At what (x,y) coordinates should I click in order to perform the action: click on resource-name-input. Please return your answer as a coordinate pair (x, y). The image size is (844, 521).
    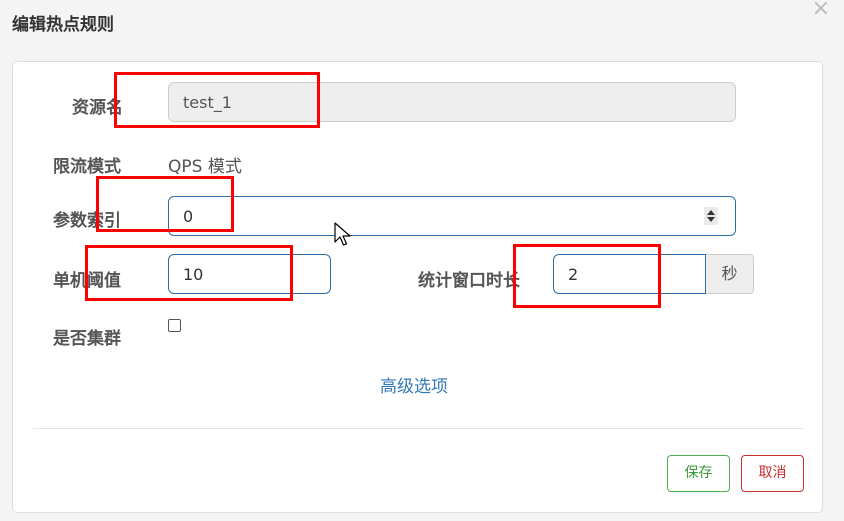
    Looking at the image, I should click on (452, 102).